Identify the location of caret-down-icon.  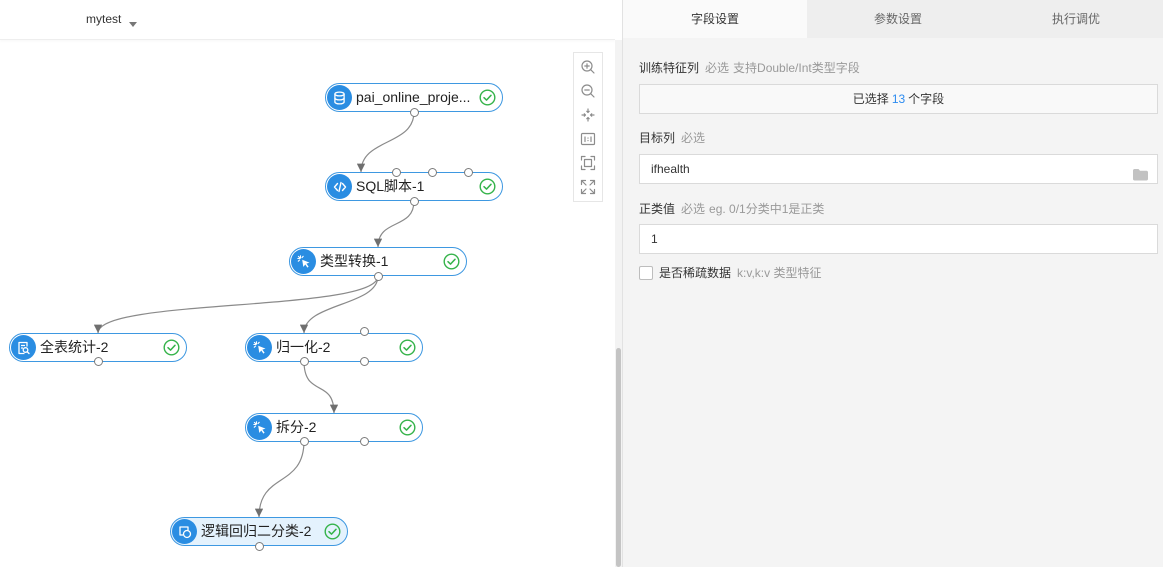
(133, 21).